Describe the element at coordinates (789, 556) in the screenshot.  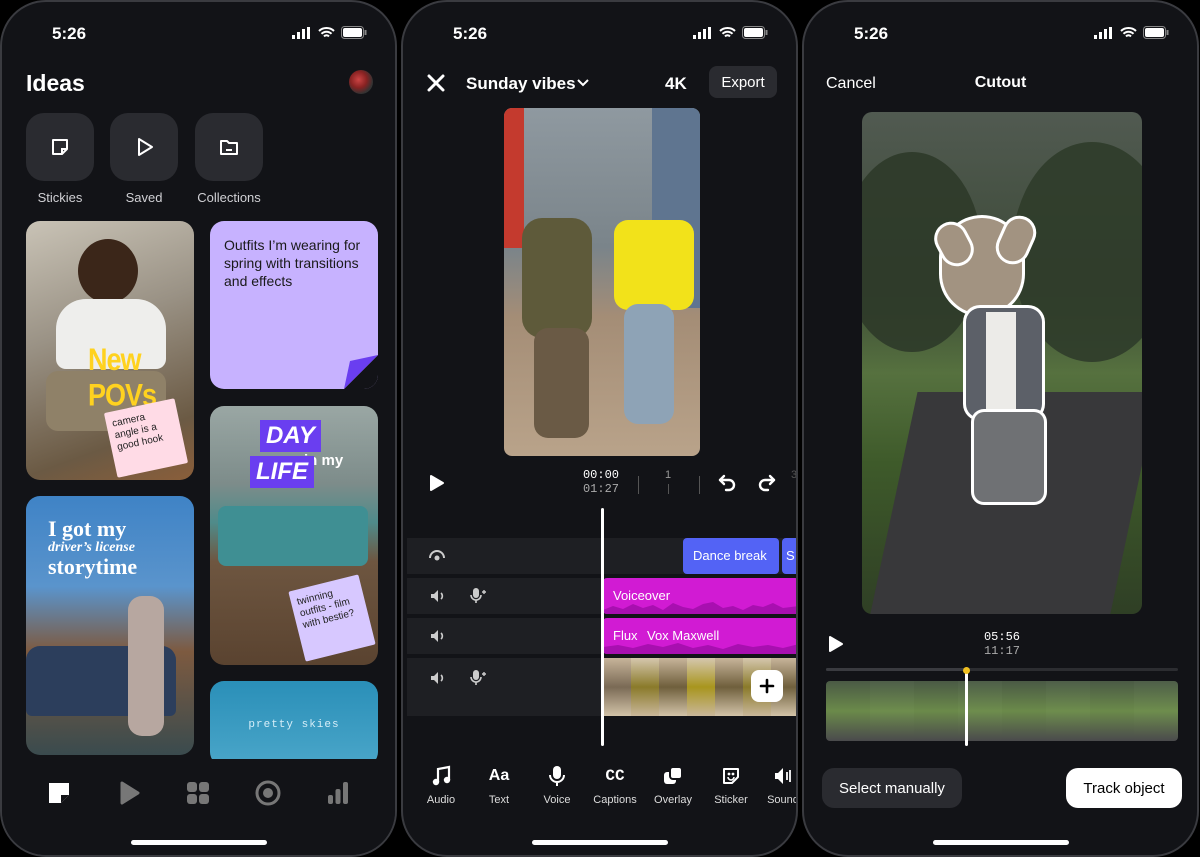
I see `clip-next: S` at that location.